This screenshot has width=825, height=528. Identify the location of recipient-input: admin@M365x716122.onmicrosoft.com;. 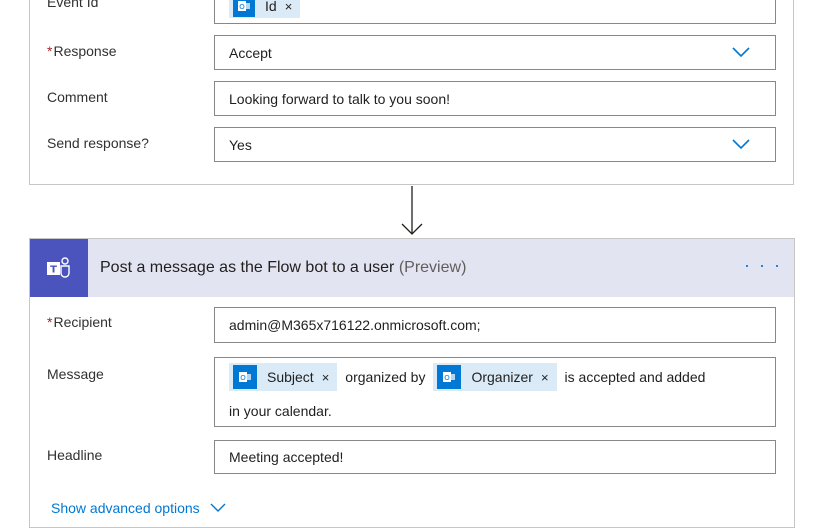
(495, 325).